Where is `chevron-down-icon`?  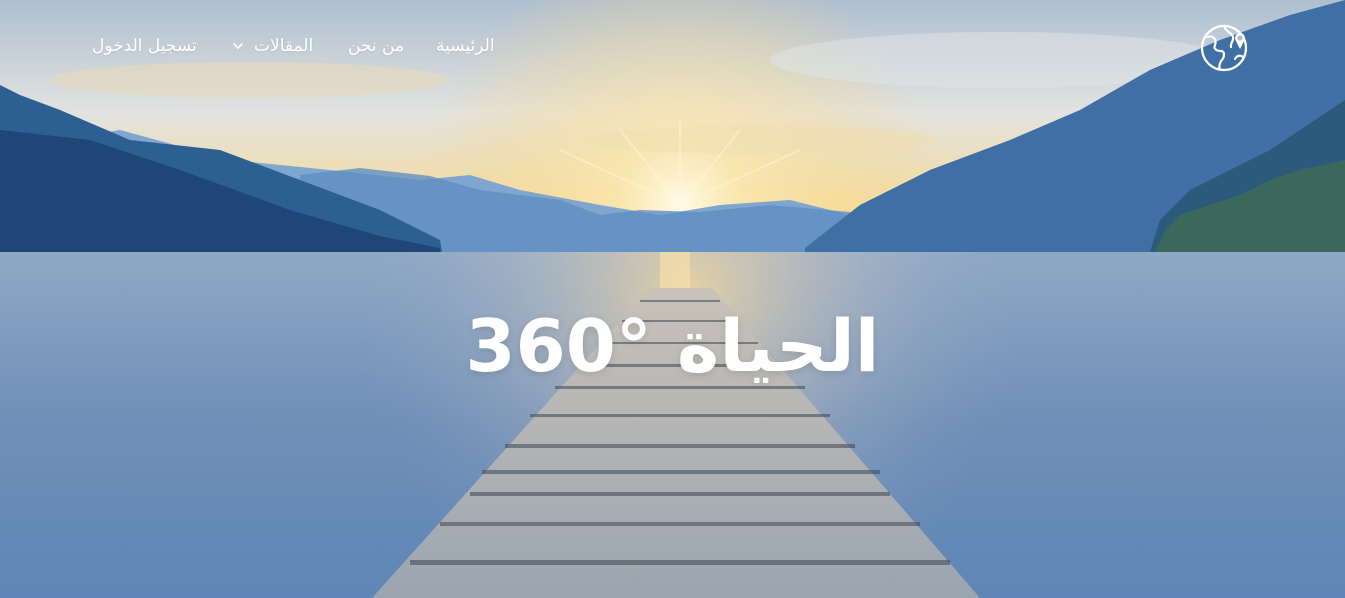
chevron-down-icon is located at coordinates (238, 46).